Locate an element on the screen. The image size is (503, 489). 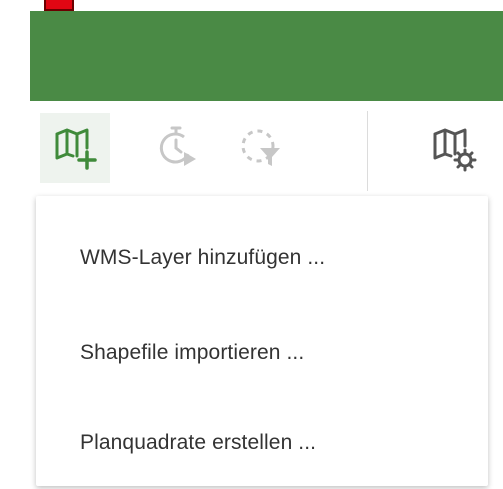
map-settings-button is located at coordinates (453, 148).